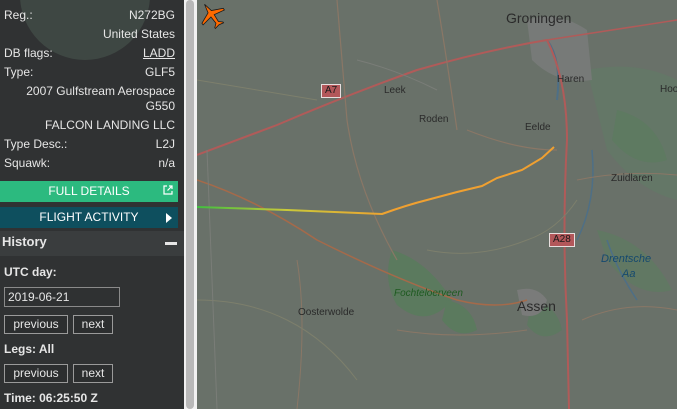  I want to click on map-label-leek: Leek, so click(395, 90).